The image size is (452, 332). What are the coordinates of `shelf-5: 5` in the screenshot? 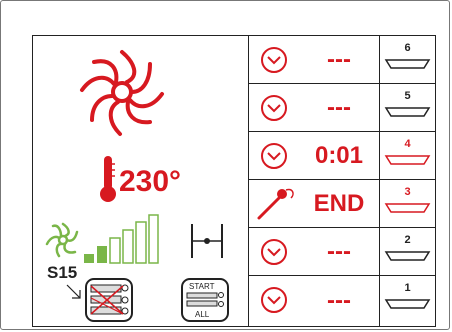 It's located at (407, 107).